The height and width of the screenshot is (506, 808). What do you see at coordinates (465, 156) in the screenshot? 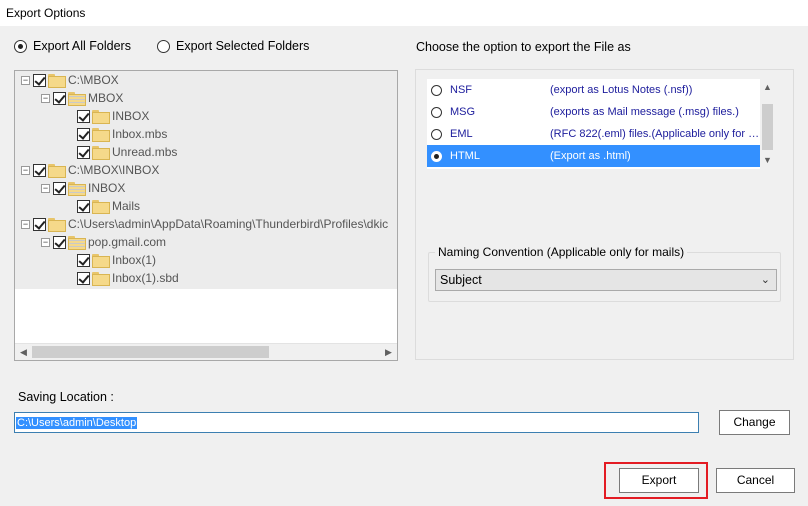
I see `format-code: HTML` at bounding box center [465, 156].